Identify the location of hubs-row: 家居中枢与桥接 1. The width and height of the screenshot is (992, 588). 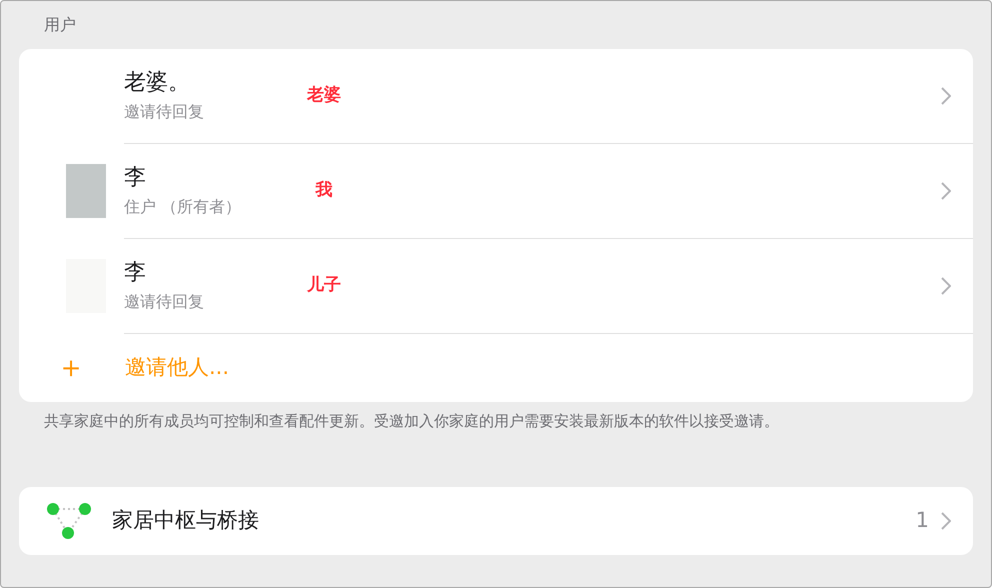
(496, 521).